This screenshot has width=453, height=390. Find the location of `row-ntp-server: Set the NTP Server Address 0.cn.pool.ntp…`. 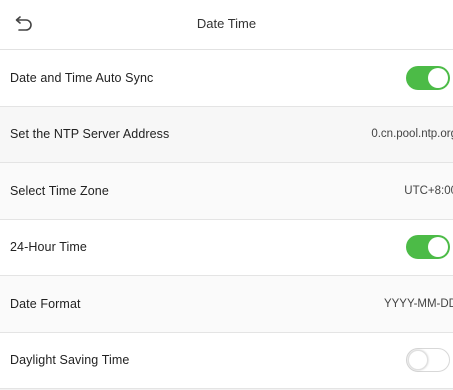

row-ntp-server: Set the NTP Server Address 0.cn.pool.ntp… is located at coordinates (226, 134).